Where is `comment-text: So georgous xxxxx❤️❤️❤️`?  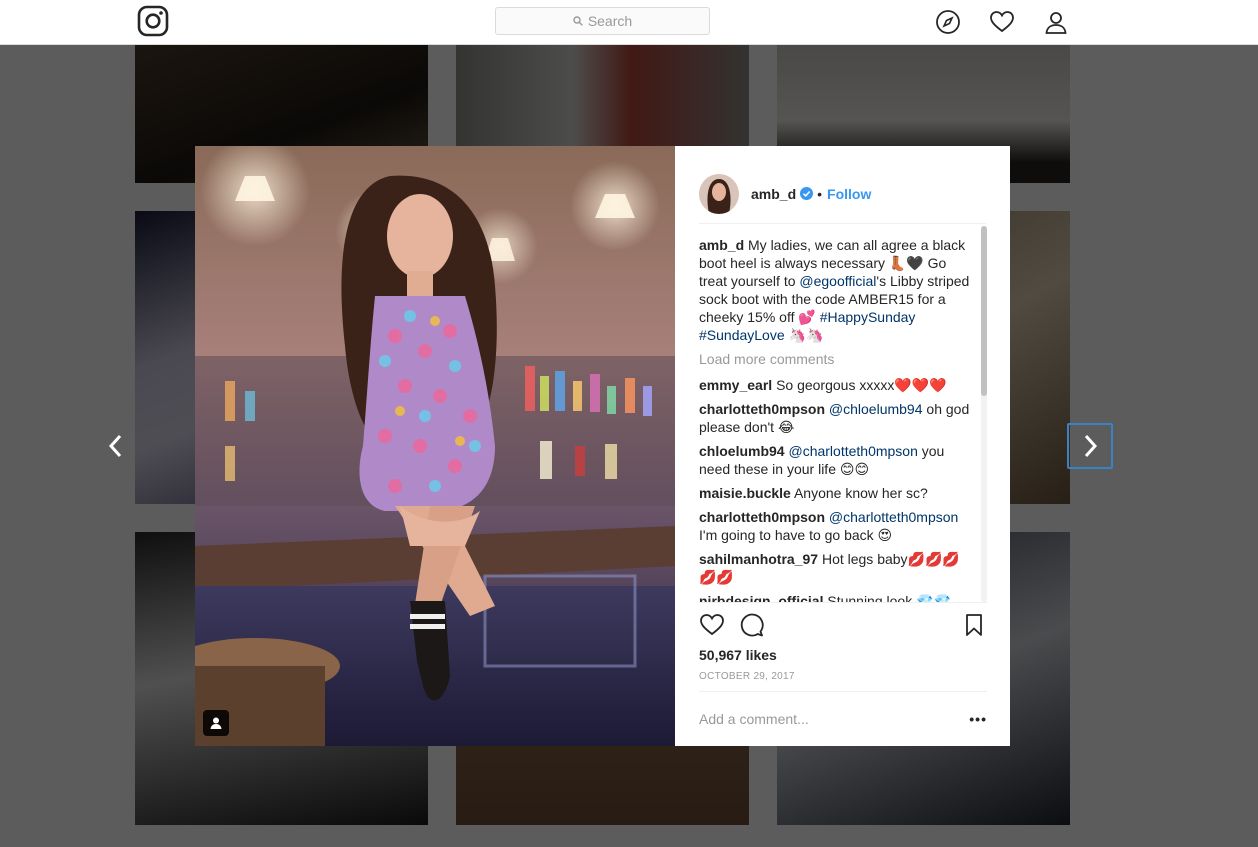
comment-text: So georgous xxxxx❤️❤️❤️ is located at coordinates (861, 385).